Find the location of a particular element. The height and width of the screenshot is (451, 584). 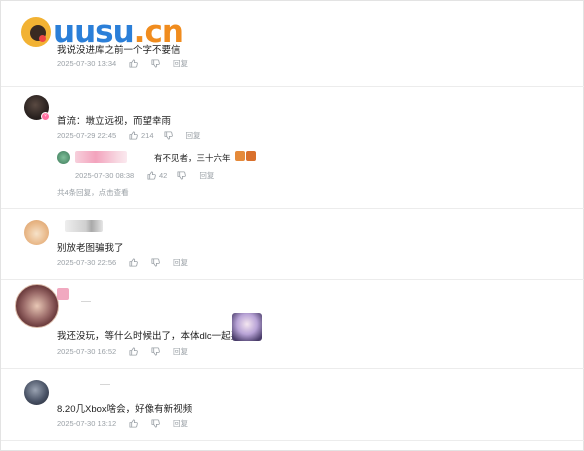

comment-meta: 2025-07-29 22:45 214 回复 is located at coordinates (129, 135).